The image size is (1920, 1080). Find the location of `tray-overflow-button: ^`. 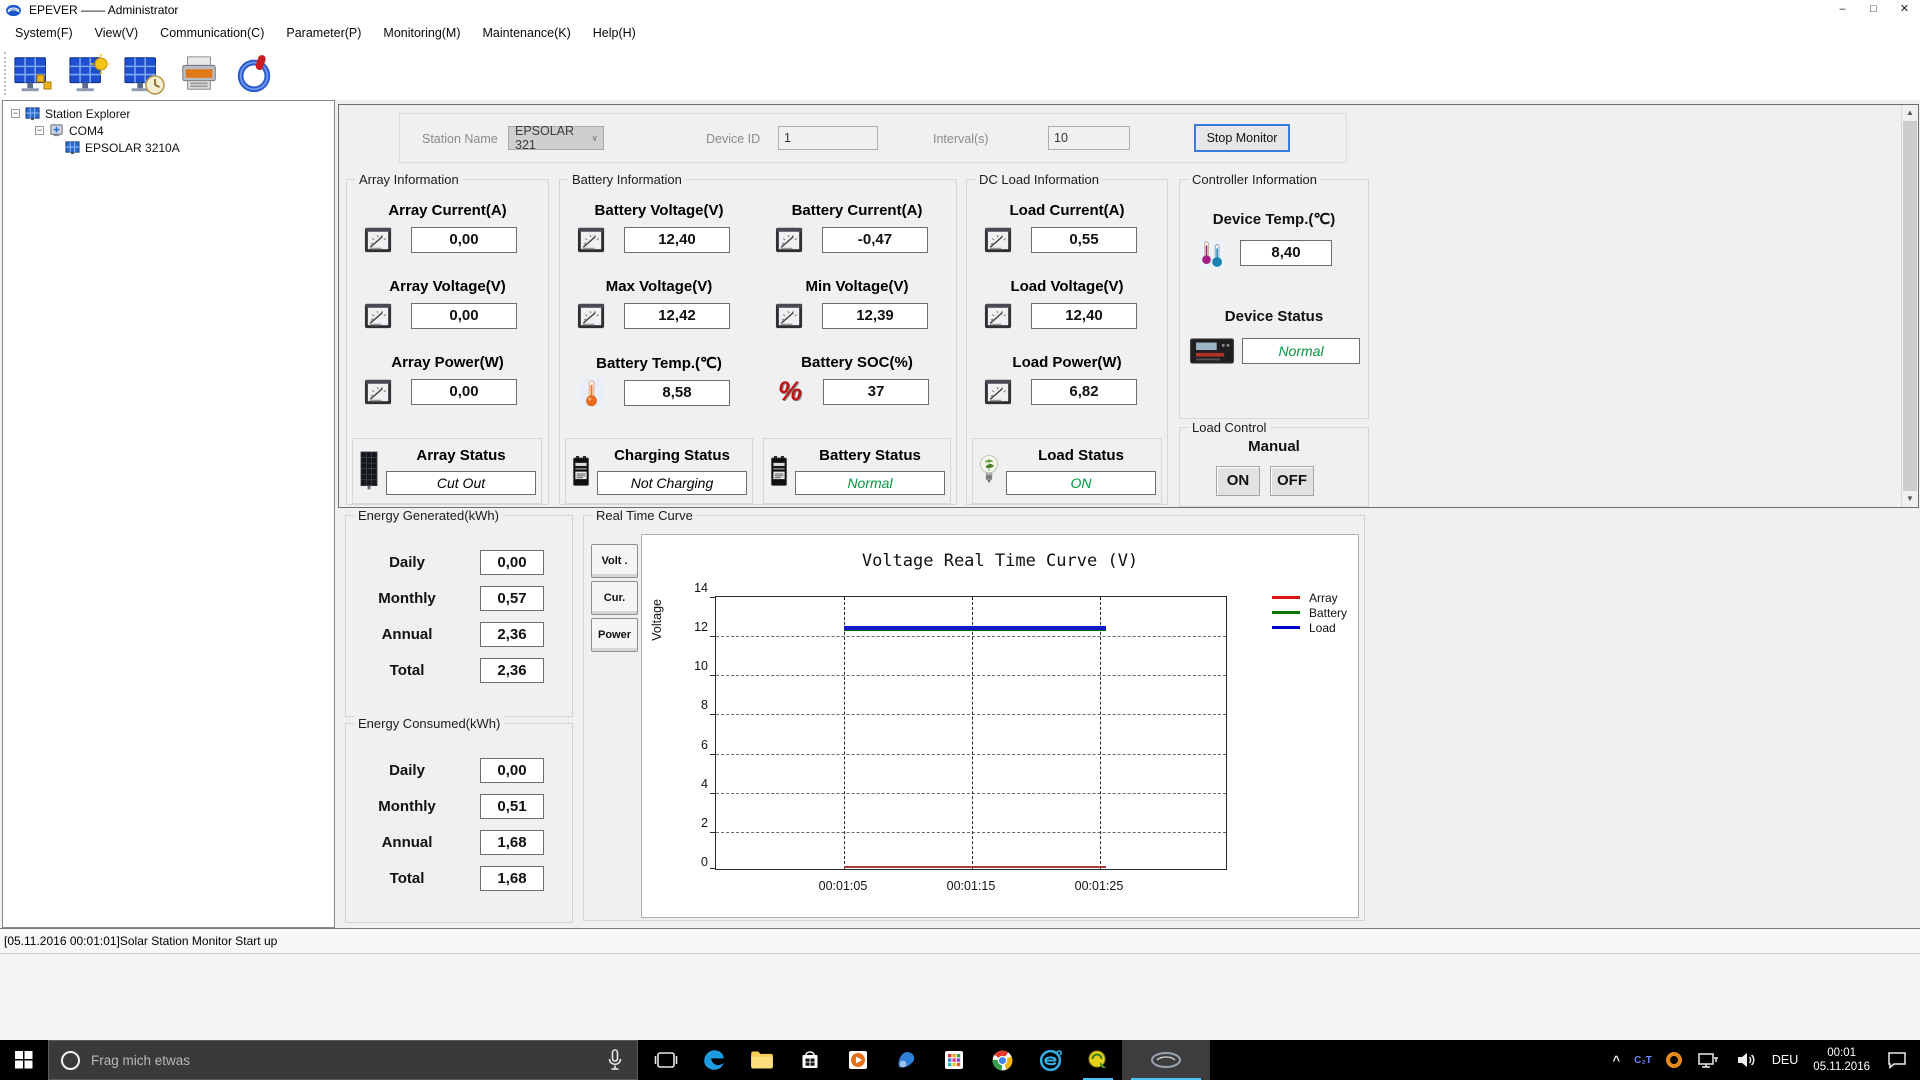

tray-overflow-button: ^ is located at coordinates (1617, 1060).